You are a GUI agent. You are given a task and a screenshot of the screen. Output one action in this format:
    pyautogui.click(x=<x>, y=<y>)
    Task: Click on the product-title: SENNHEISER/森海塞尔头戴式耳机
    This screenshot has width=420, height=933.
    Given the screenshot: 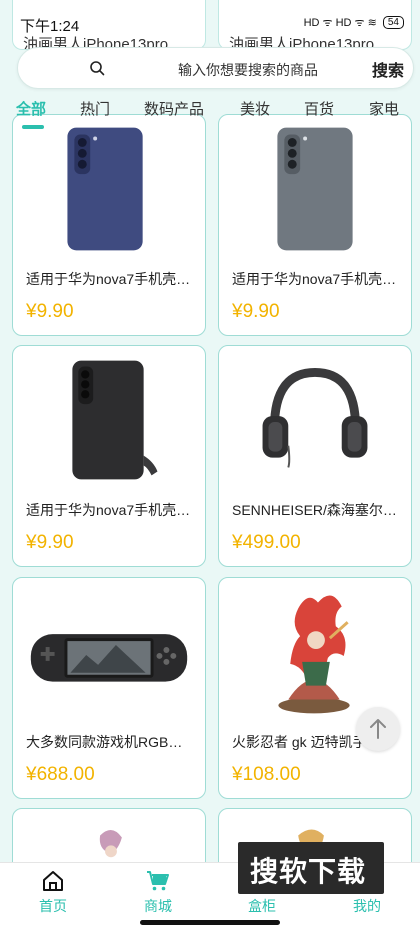 What is the action you would take?
    pyautogui.click(x=315, y=510)
    